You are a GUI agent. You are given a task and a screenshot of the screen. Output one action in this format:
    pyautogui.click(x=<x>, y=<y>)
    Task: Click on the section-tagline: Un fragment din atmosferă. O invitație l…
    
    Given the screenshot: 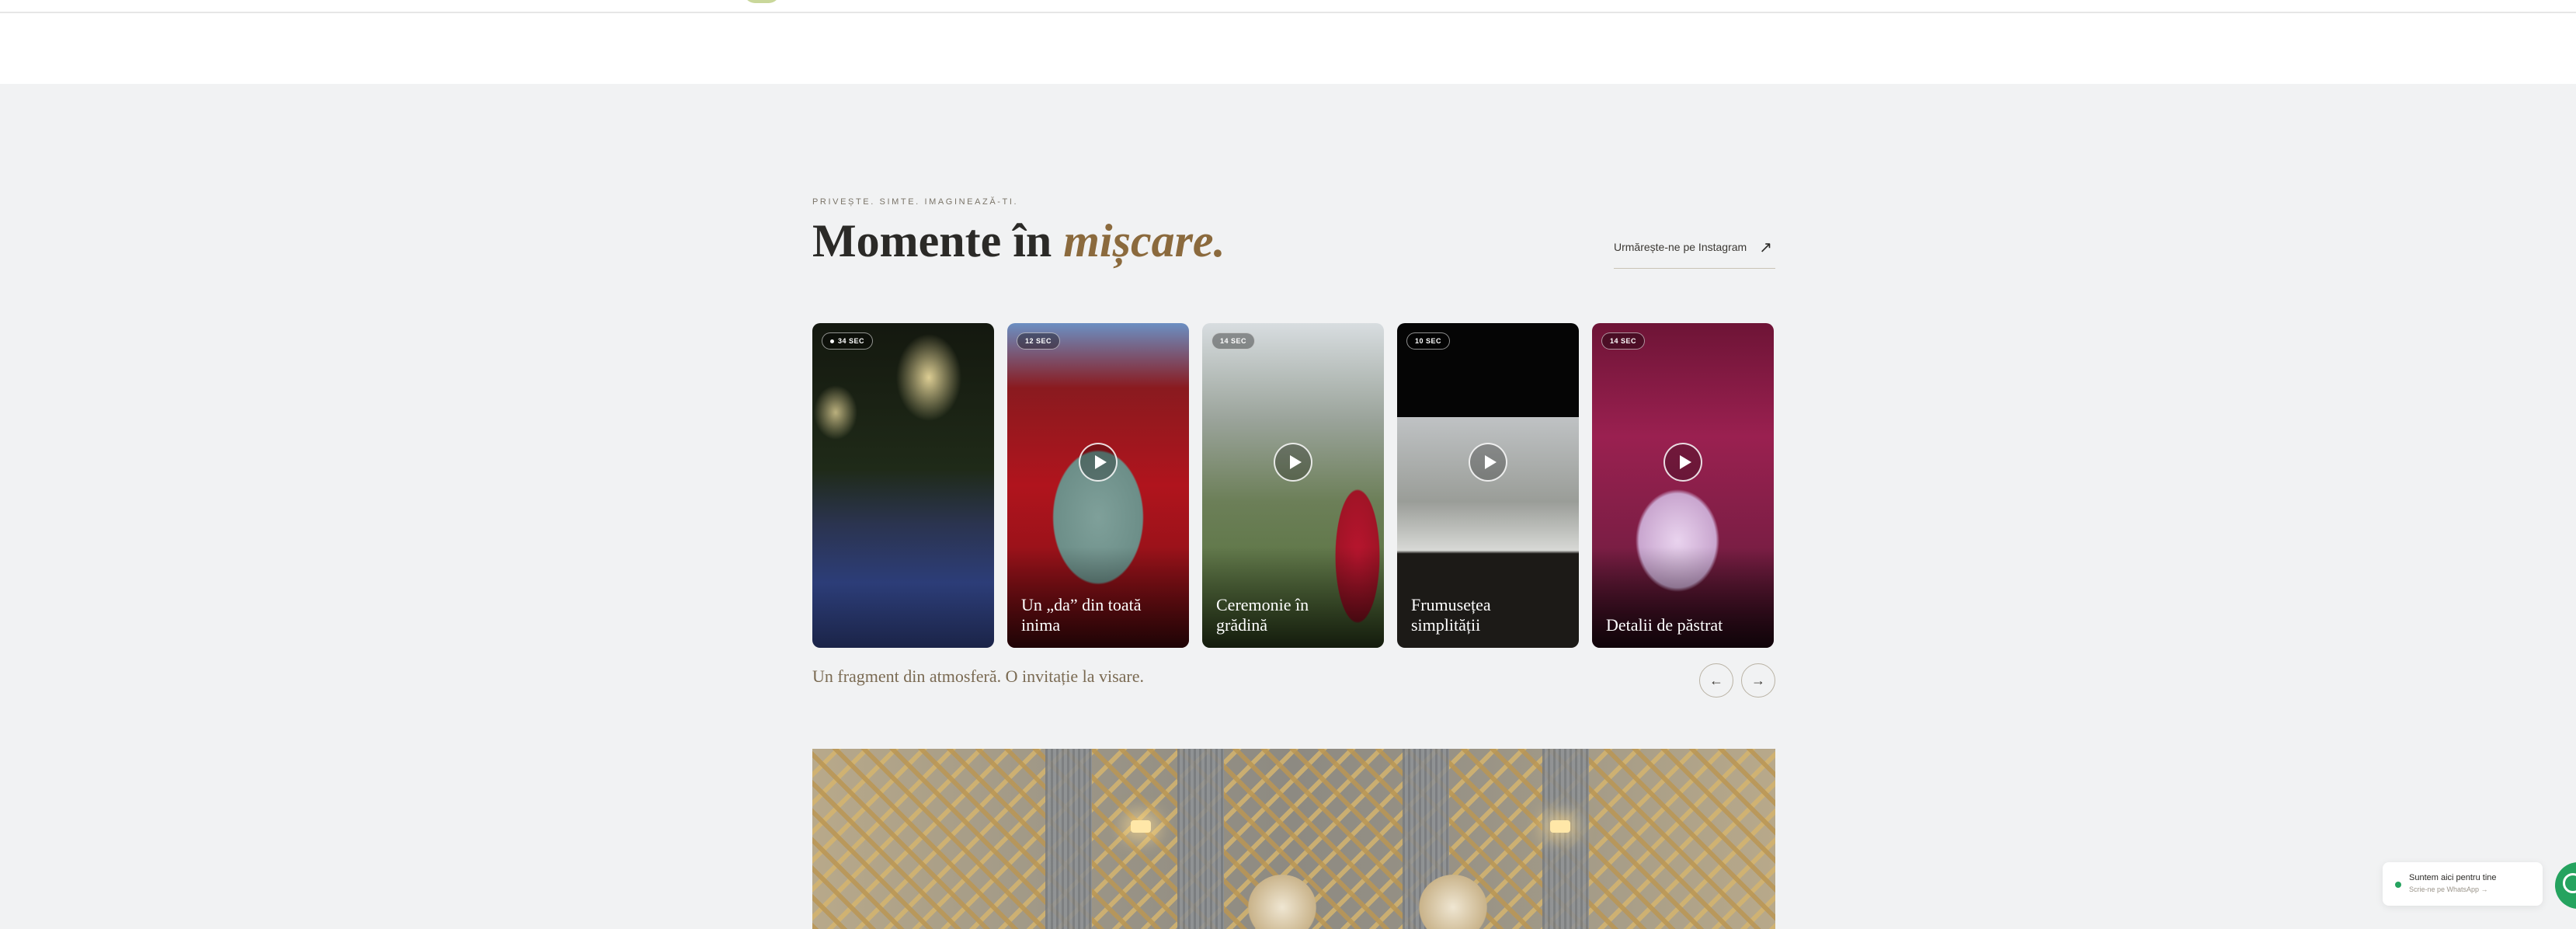 What is the action you would take?
    pyautogui.click(x=978, y=676)
    